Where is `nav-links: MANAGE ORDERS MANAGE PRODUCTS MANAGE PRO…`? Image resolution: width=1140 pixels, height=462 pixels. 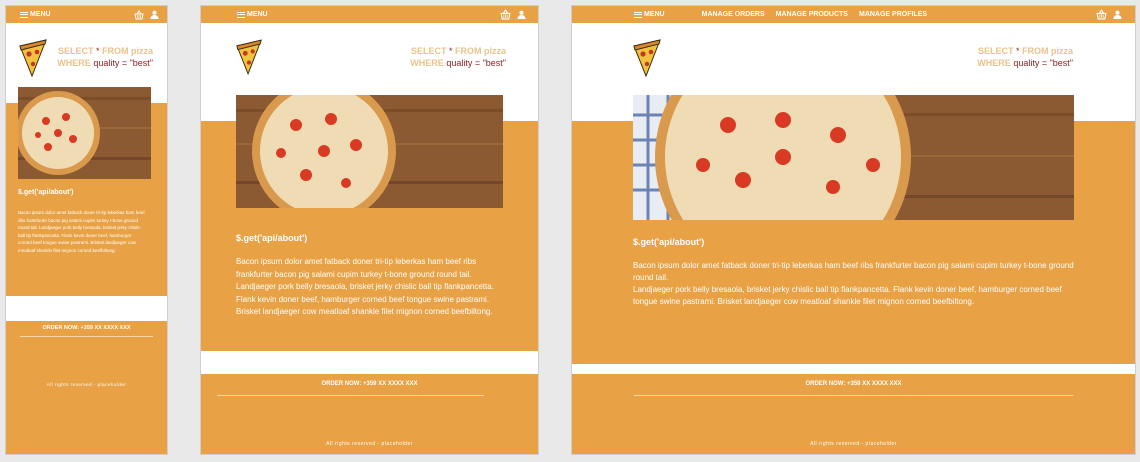
nav-links: MANAGE ORDERS MANAGE PRODUCTS MANAGE PRO… is located at coordinates (814, 14).